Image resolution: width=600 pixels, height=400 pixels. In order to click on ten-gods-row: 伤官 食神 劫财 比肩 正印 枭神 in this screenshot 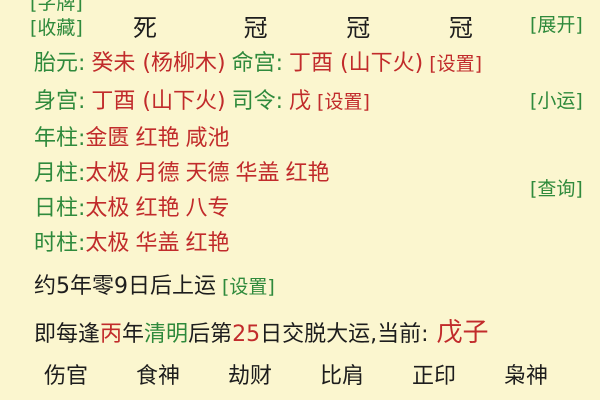, I will do `click(304, 374)`.